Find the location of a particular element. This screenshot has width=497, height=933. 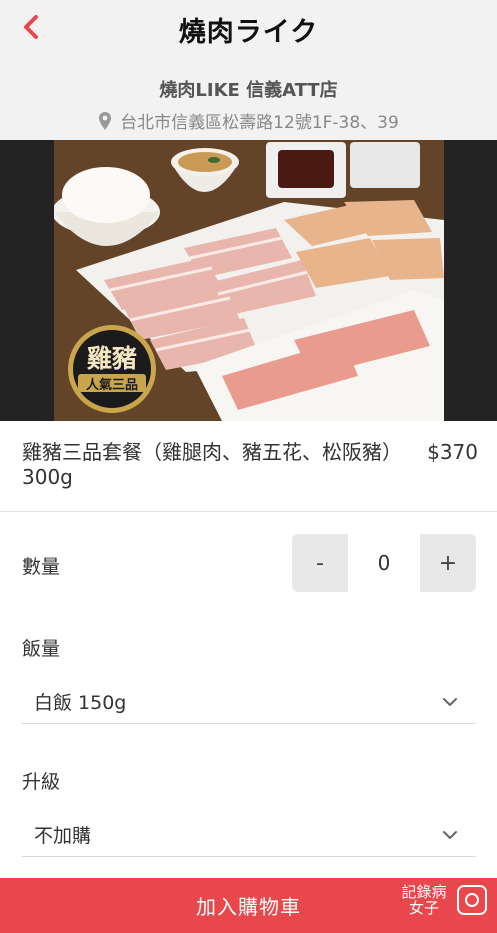

watermark-line-2: 女子 is located at coordinates (423, 908).